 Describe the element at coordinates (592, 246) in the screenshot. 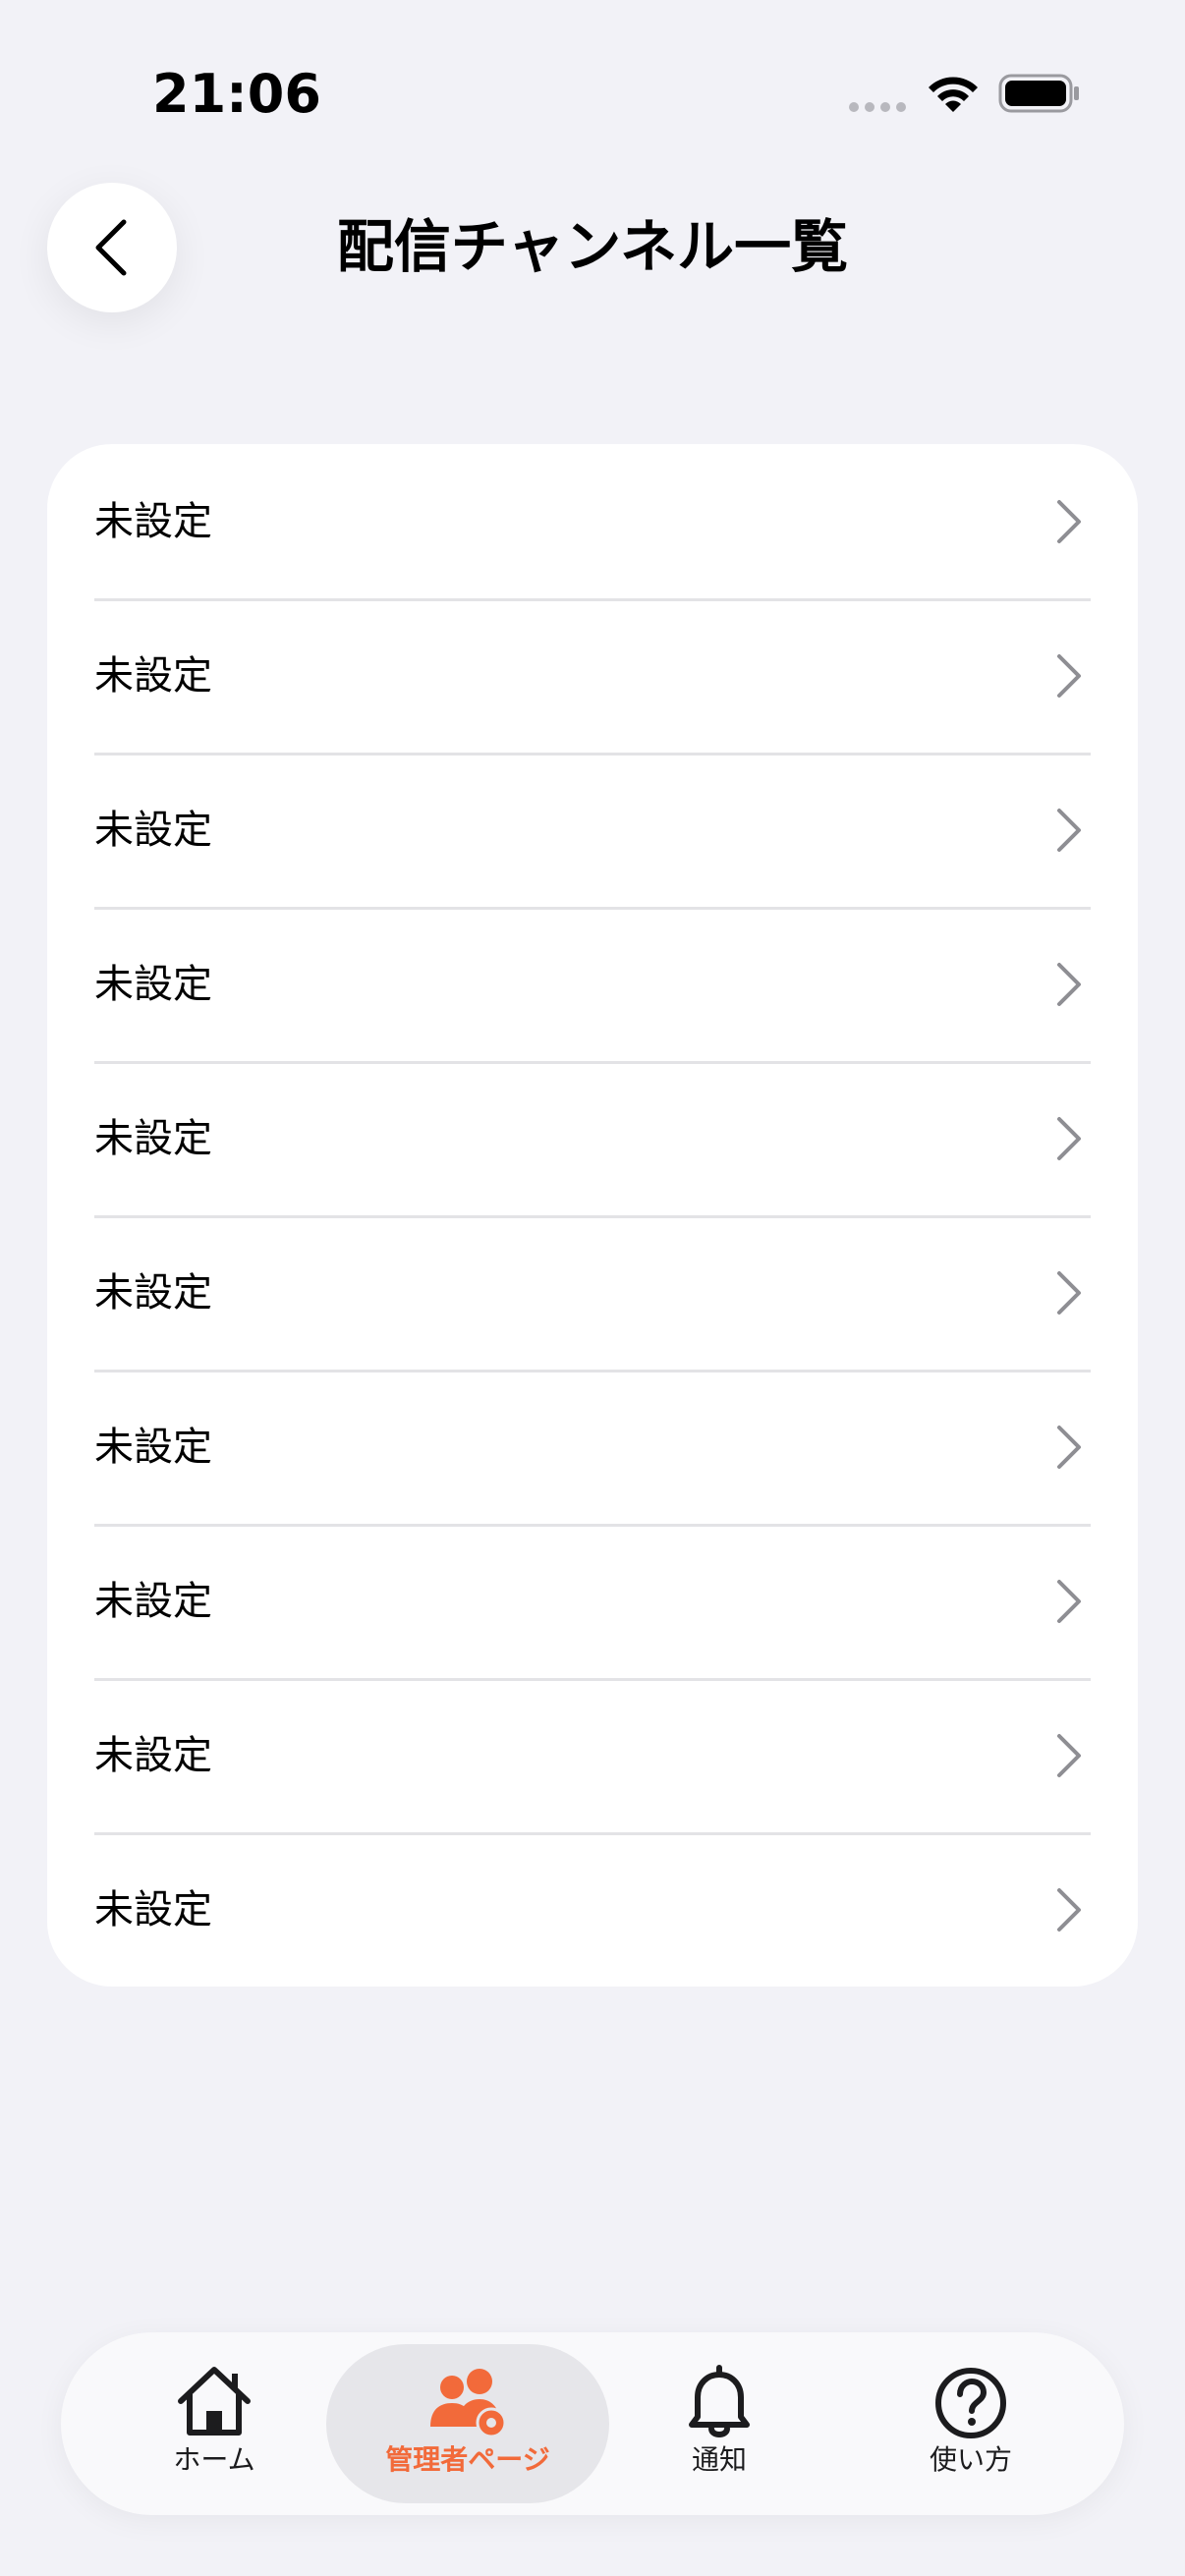

I see `page-title: 配信チャンネル一覧` at that location.